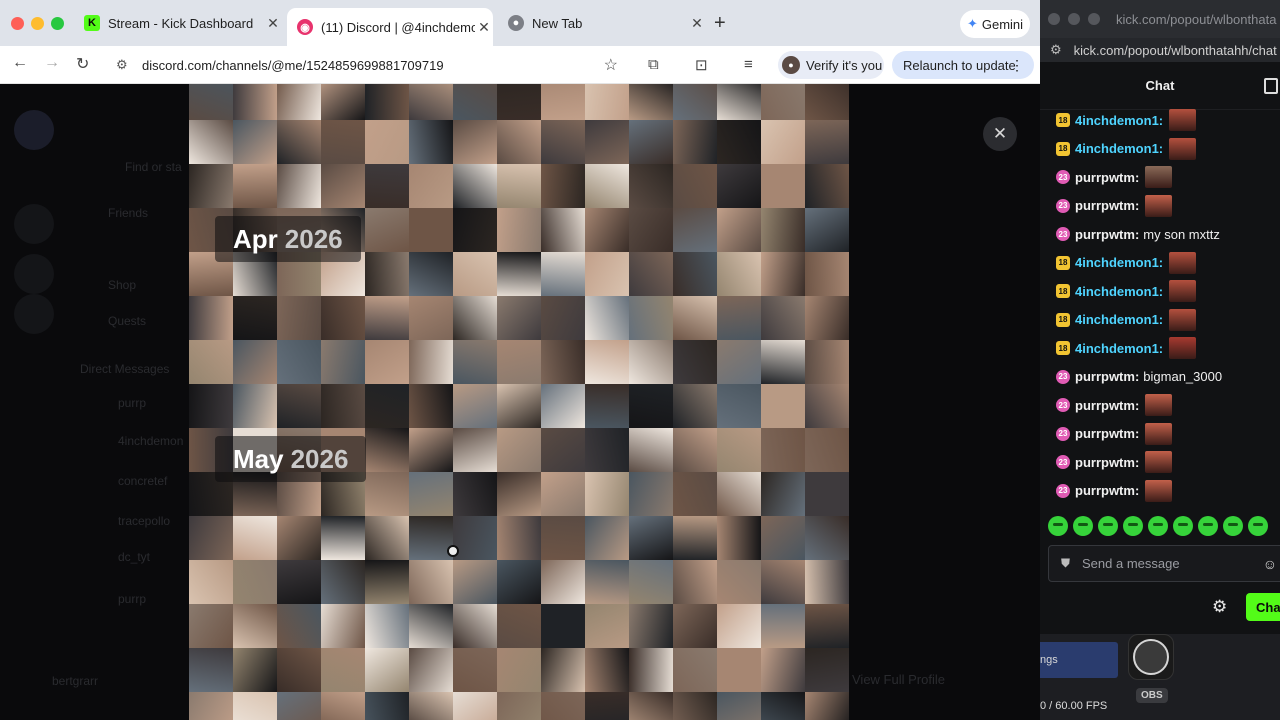 Image resolution: width=1280 pixels, height=720 pixels. I want to click on tab-close-icon: ✕, so click(697, 23).